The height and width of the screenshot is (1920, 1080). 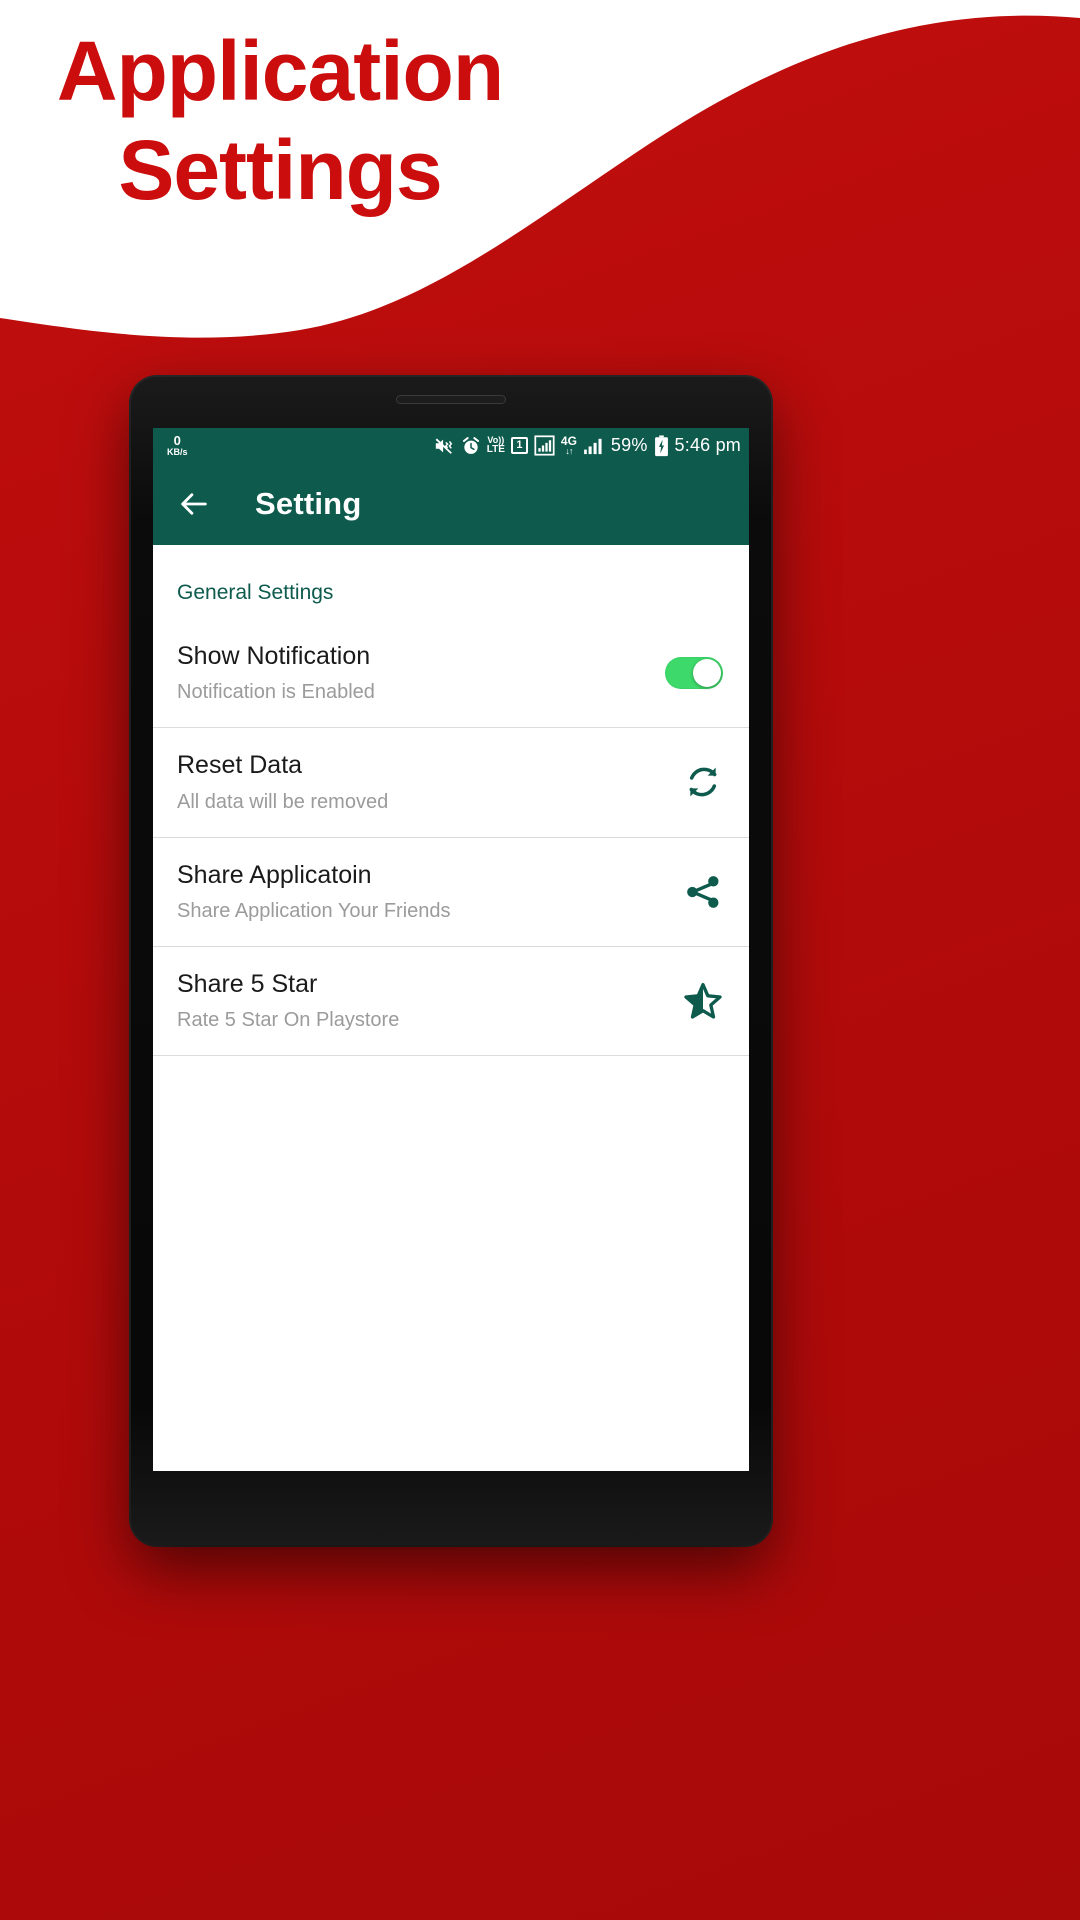 I want to click on sim-label: 1, so click(x=519, y=445).